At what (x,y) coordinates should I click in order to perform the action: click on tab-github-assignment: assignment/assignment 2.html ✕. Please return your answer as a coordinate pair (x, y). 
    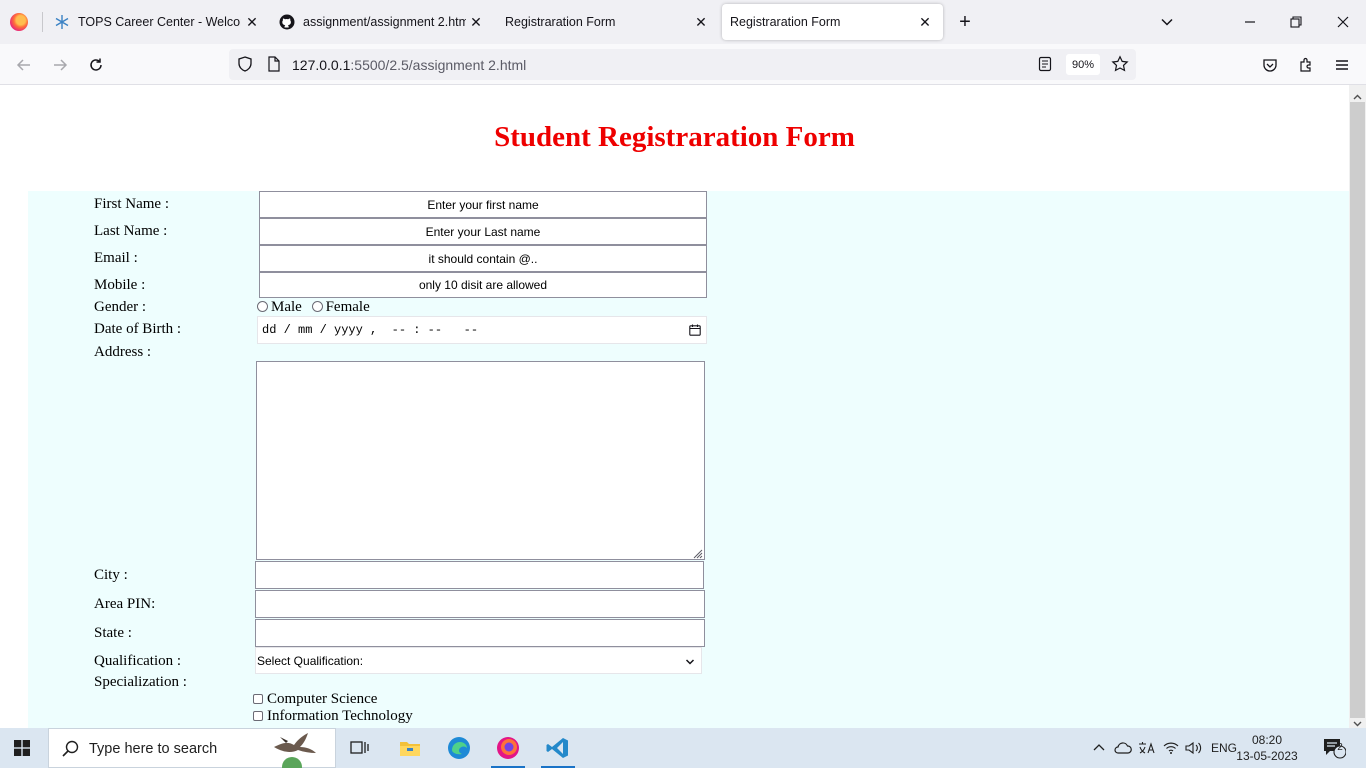
    Looking at the image, I should click on (381, 22).